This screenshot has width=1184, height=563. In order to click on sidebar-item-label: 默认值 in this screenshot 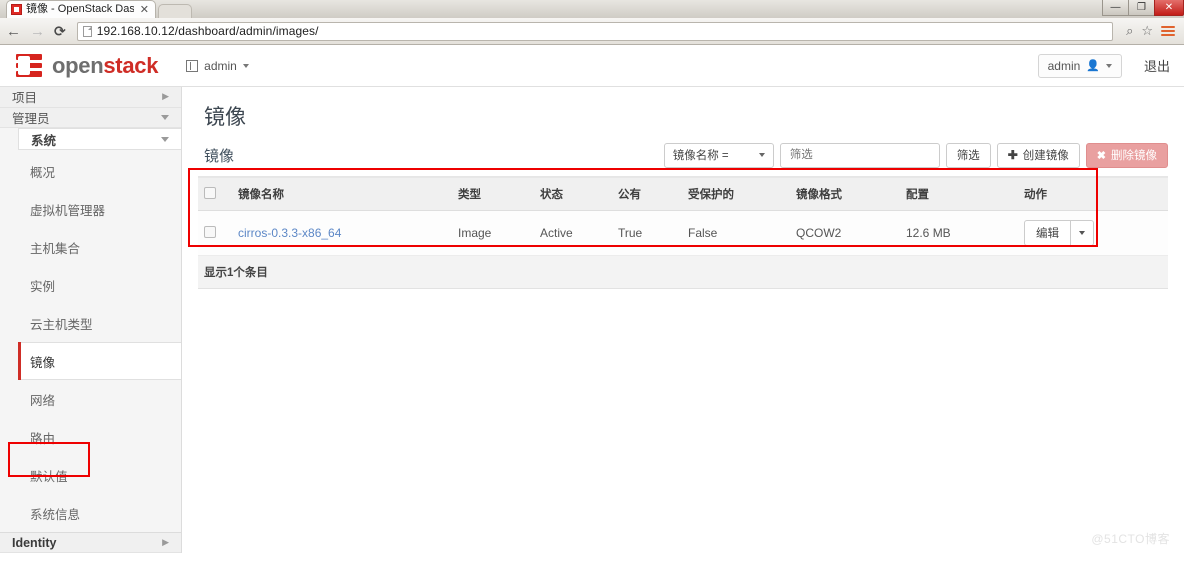, I will do `click(49, 476)`.